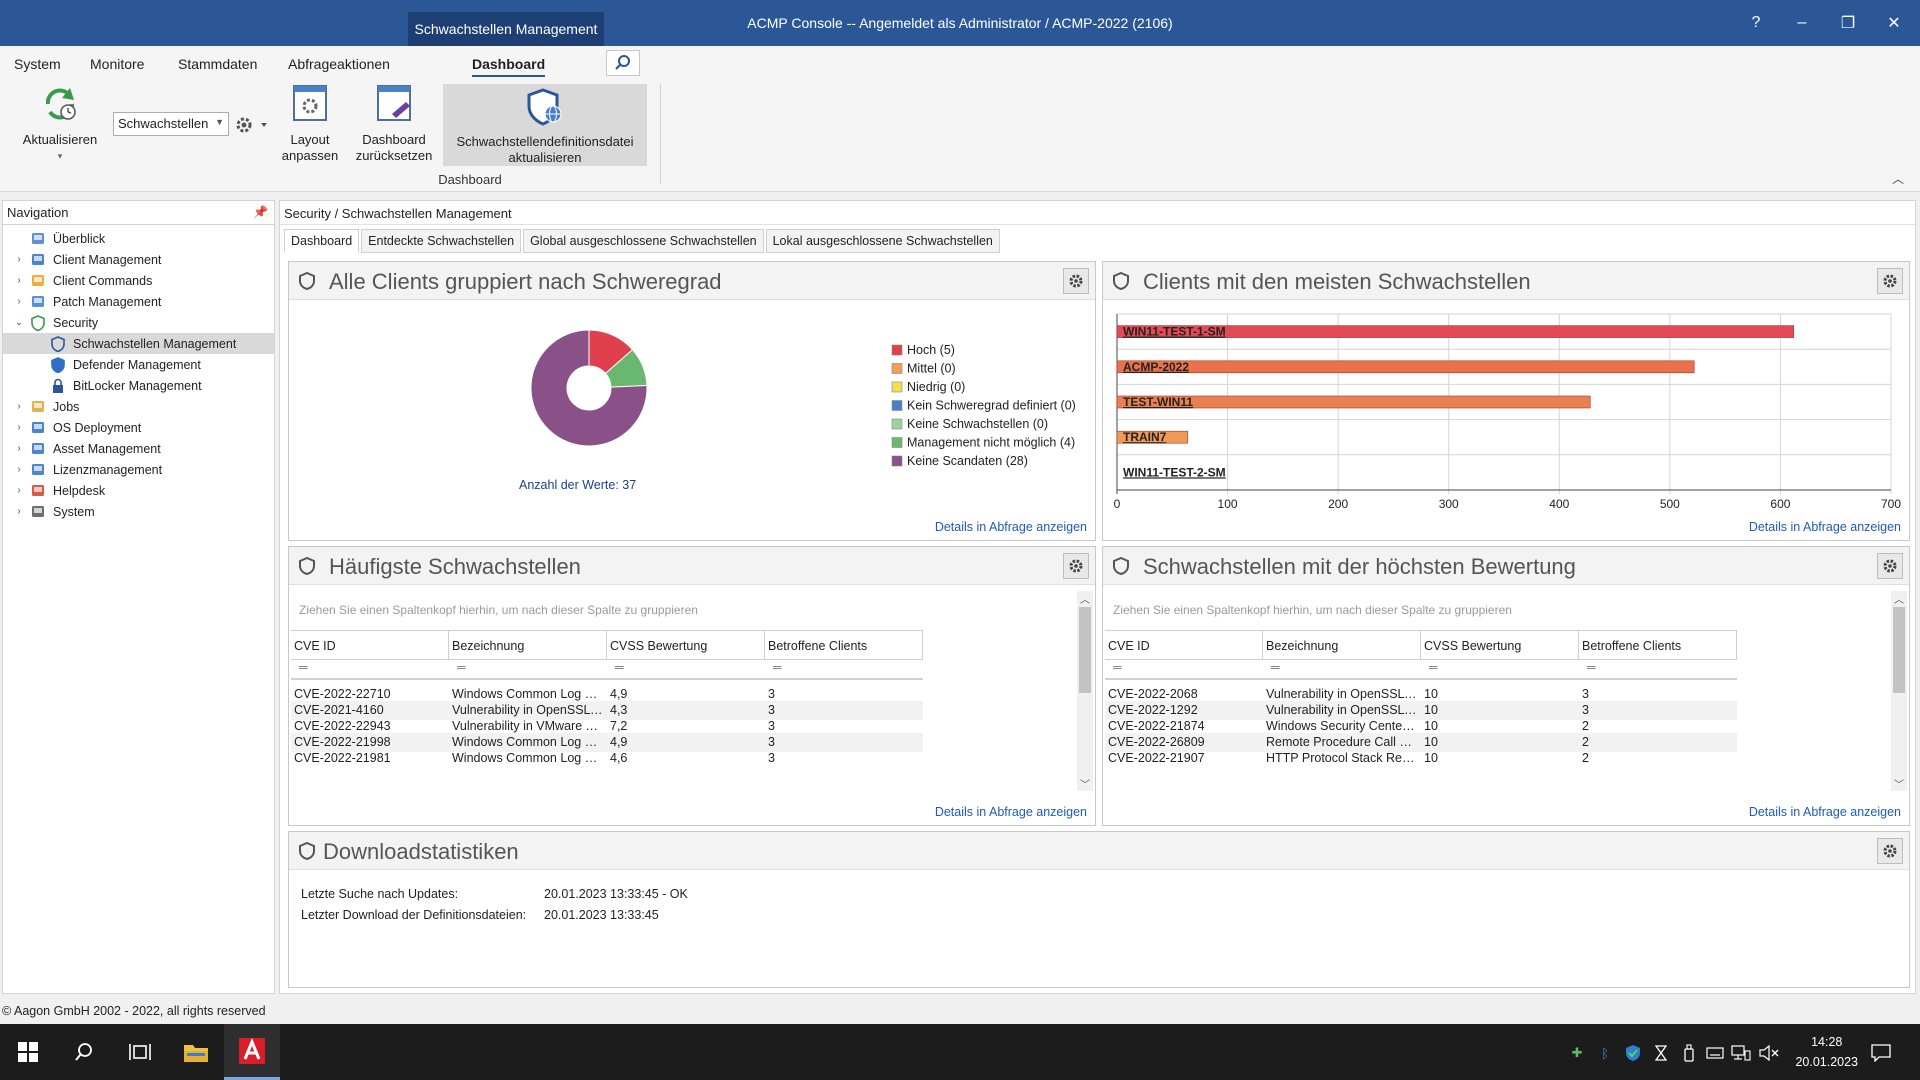 This screenshot has height=1080, width=1920. What do you see at coordinates (882, 241) in the screenshot?
I see `tab-lokal-ausgeschlossen: Lokal ausgeschlossene Schwachstellen` at bounding box center [882, 241].